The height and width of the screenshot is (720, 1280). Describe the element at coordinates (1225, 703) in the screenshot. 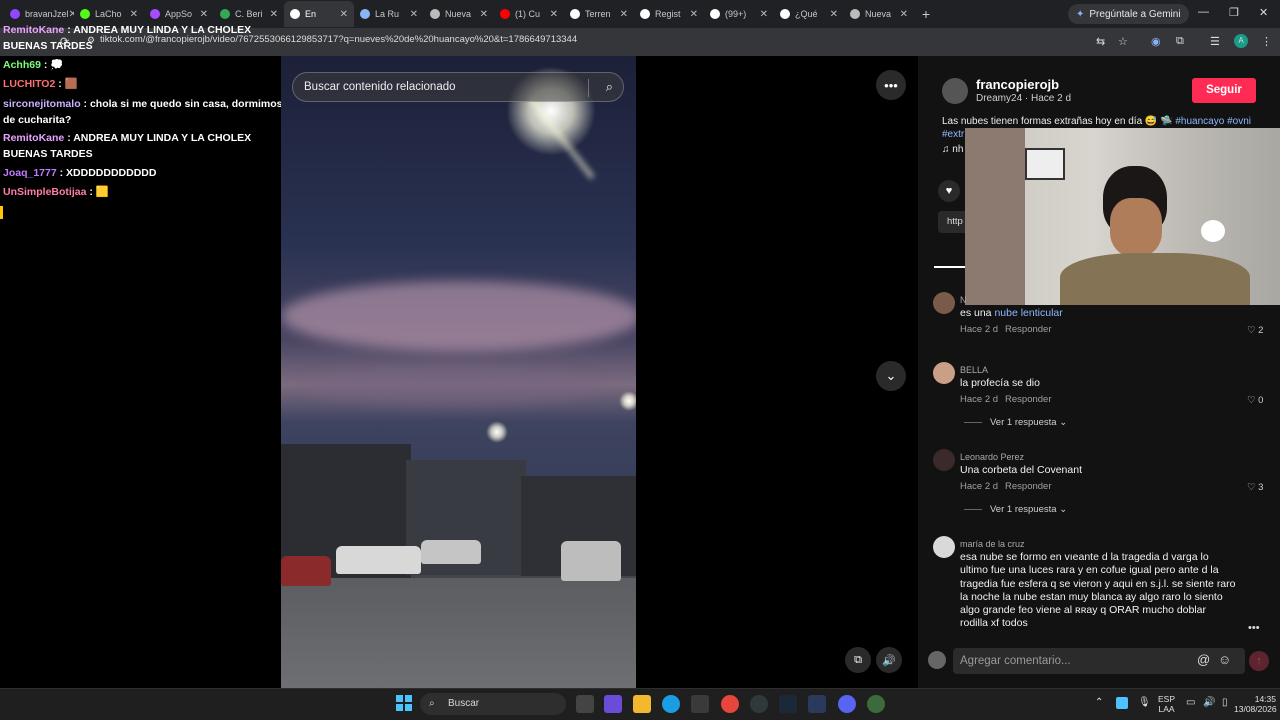

I see `battery-icon: ▯` at that location.